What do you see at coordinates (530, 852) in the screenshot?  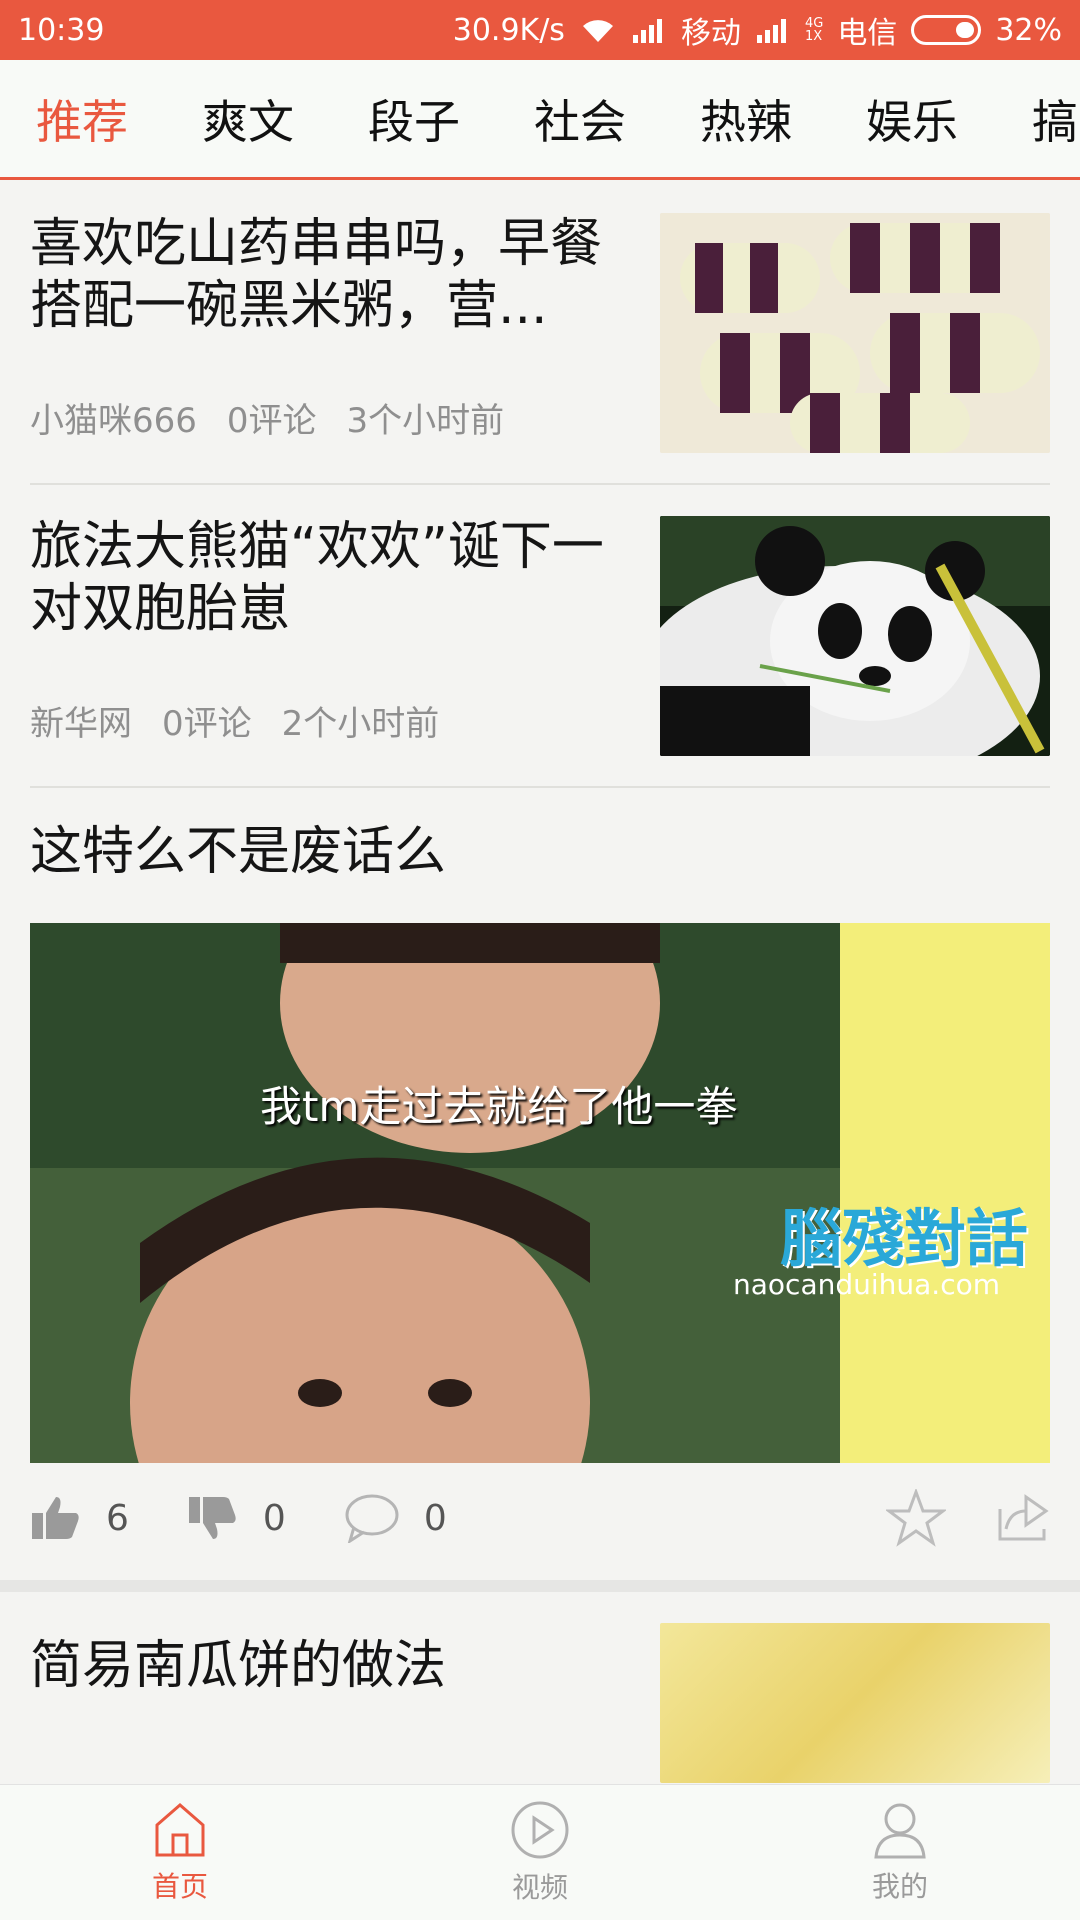 I see `post-title: 这特么不是废话么` at bounding box center [530, 852].